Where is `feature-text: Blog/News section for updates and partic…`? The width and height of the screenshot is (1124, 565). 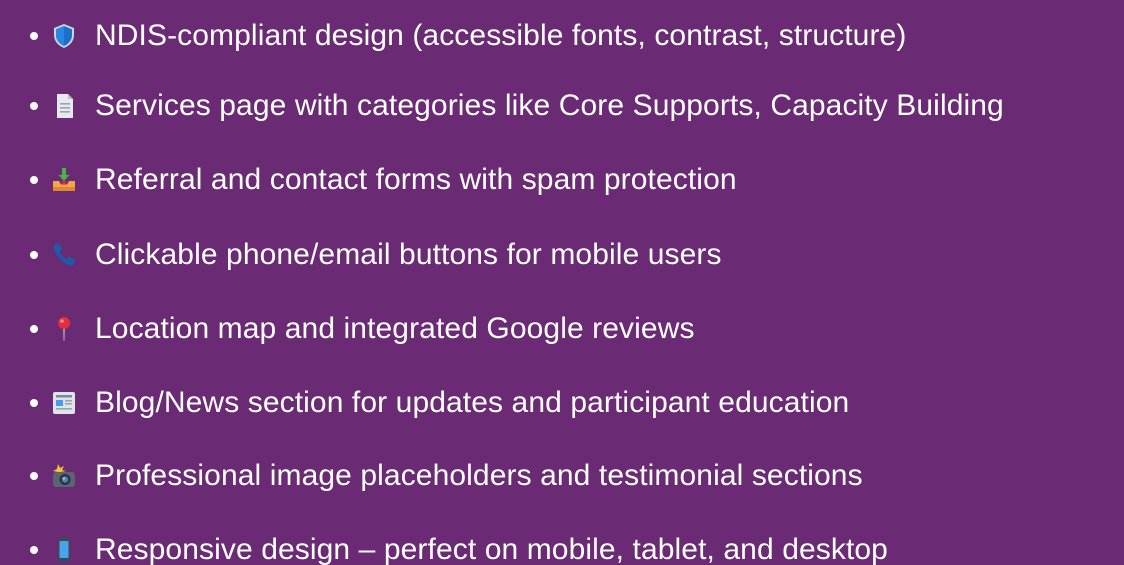
feature-text: Blog/News section for updates and partic… is located at coordinates (472, 402).